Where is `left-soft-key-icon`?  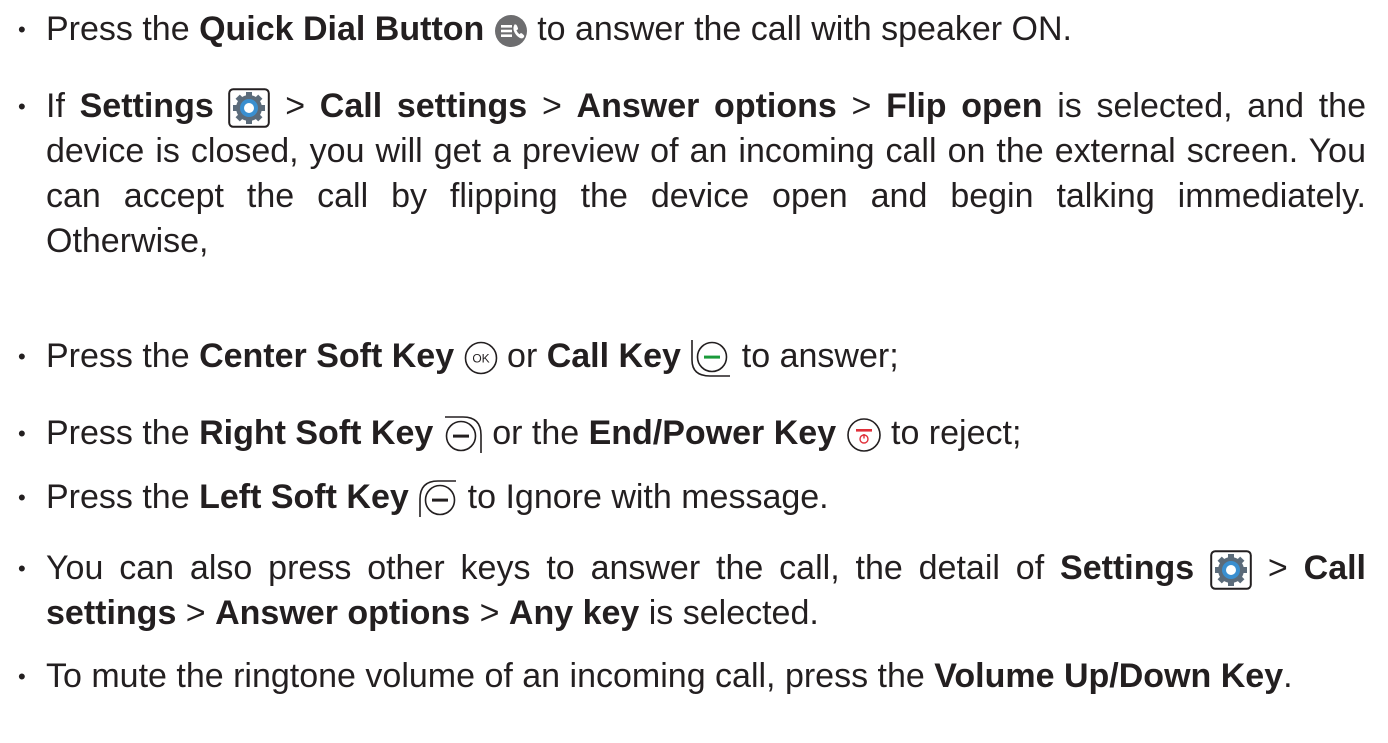 left-soft-key-icon is located at coordinates (438, 499).